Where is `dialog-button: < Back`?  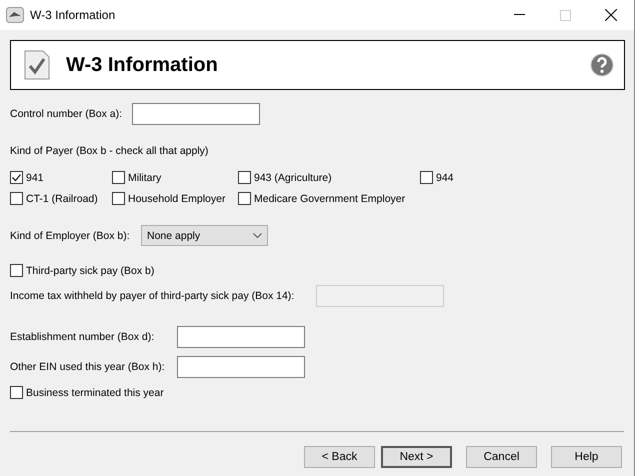
dialog-button: < Back is located at coordinates (339, 457).